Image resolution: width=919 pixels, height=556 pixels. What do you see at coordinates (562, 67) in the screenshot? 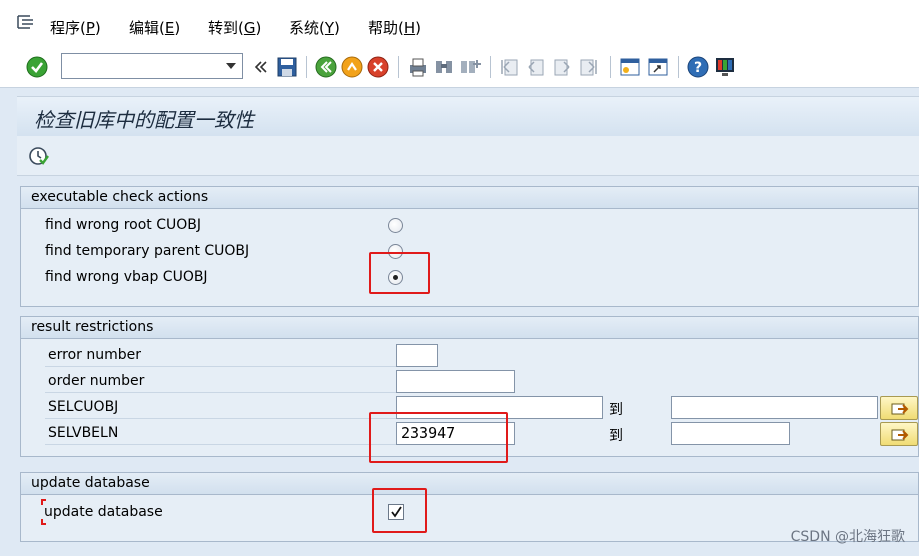
I see `next-page-icon` at bounding box center [562, 67].